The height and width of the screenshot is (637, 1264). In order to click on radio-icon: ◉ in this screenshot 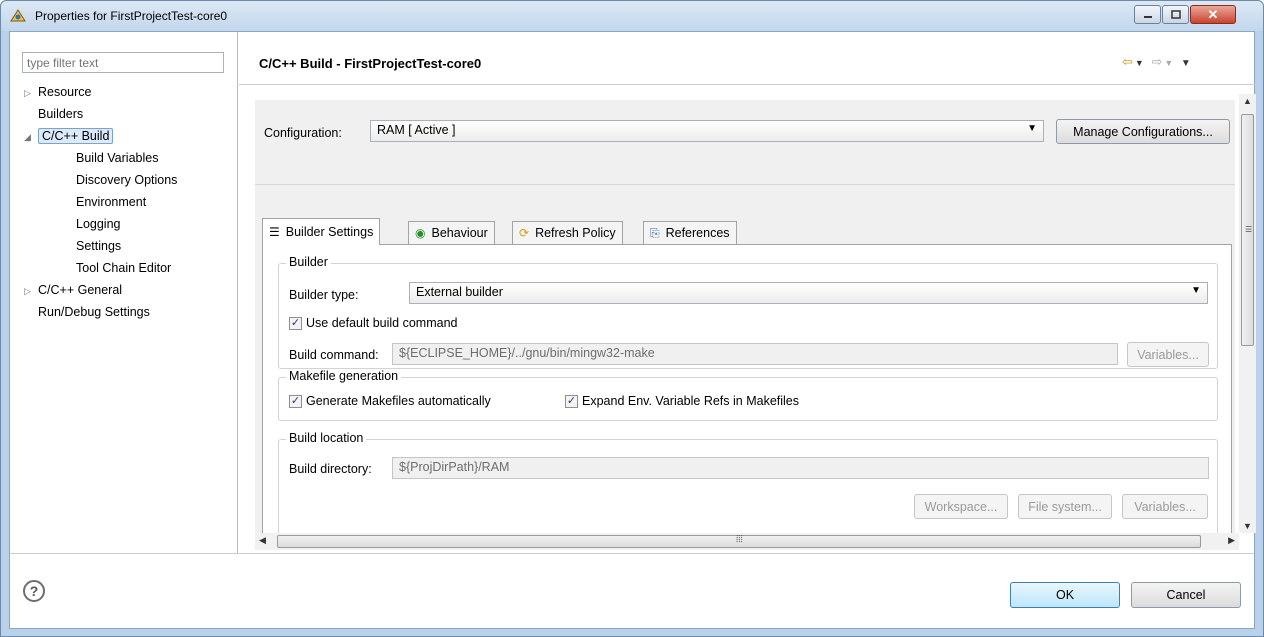, I will do `click(420, 233)`.